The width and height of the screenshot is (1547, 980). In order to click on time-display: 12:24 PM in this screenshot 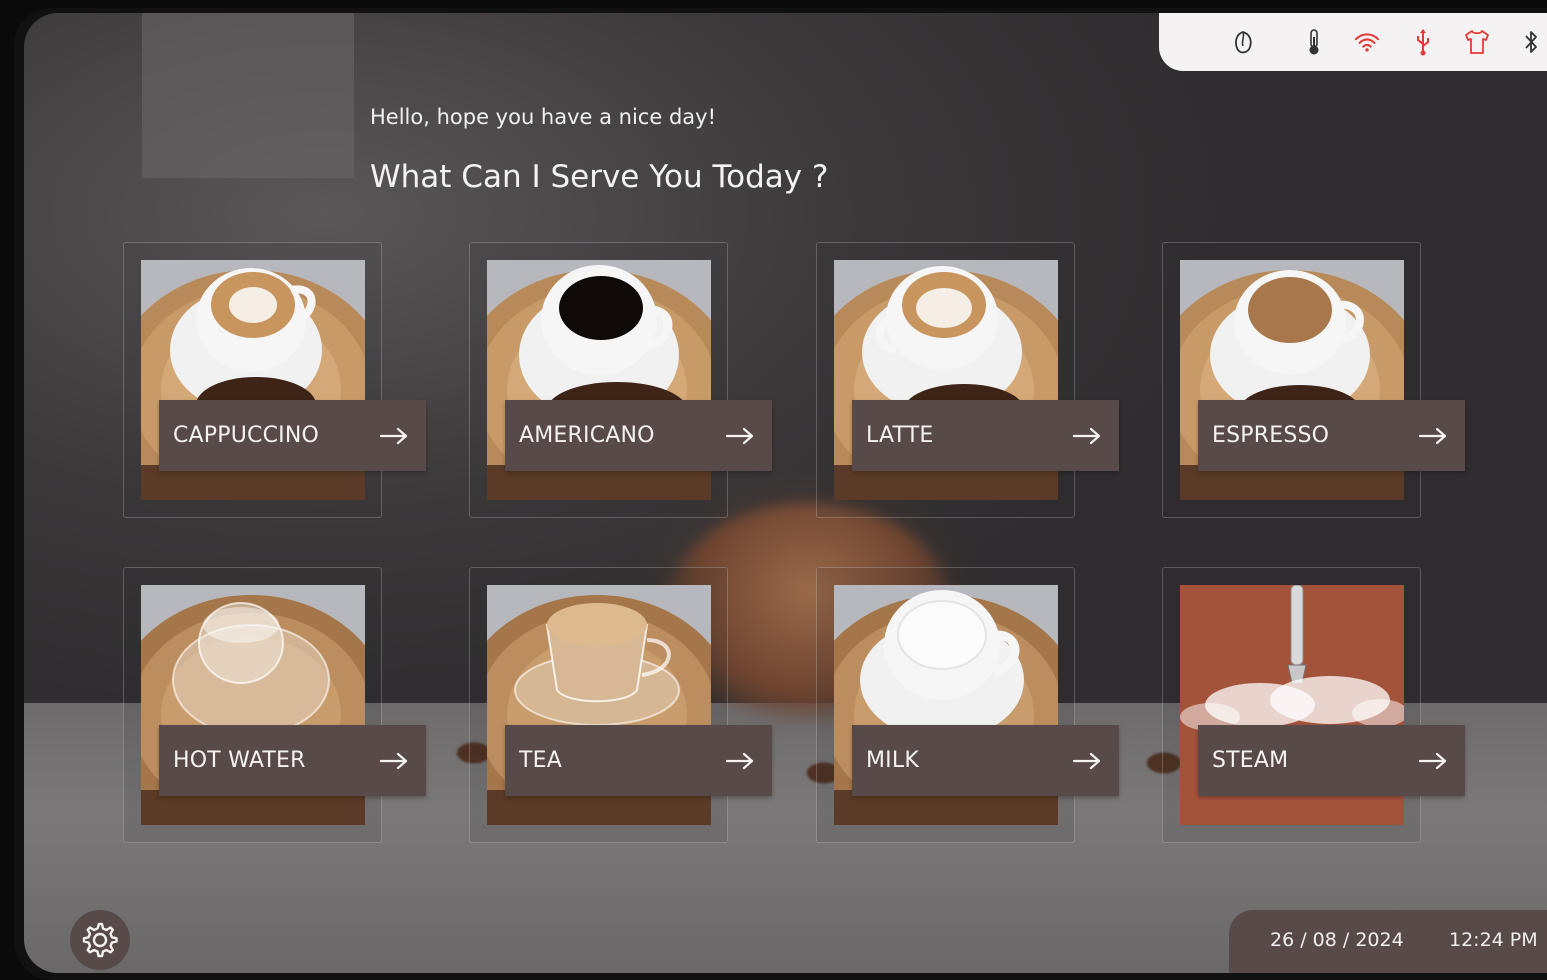, I will do `click(1493, 940)`.